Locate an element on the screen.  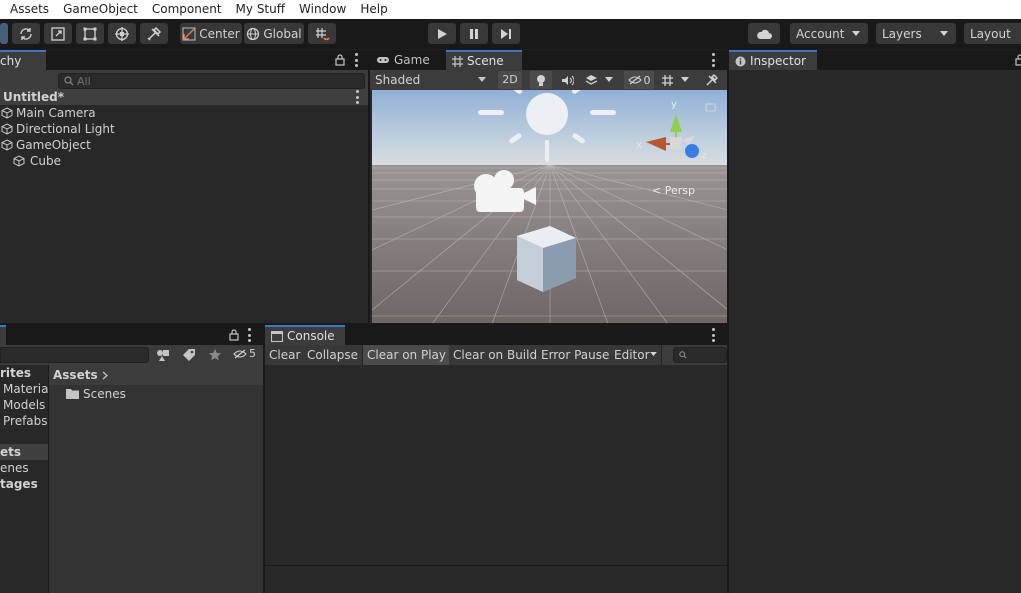
tab-project is located at coordinates (3, 335).